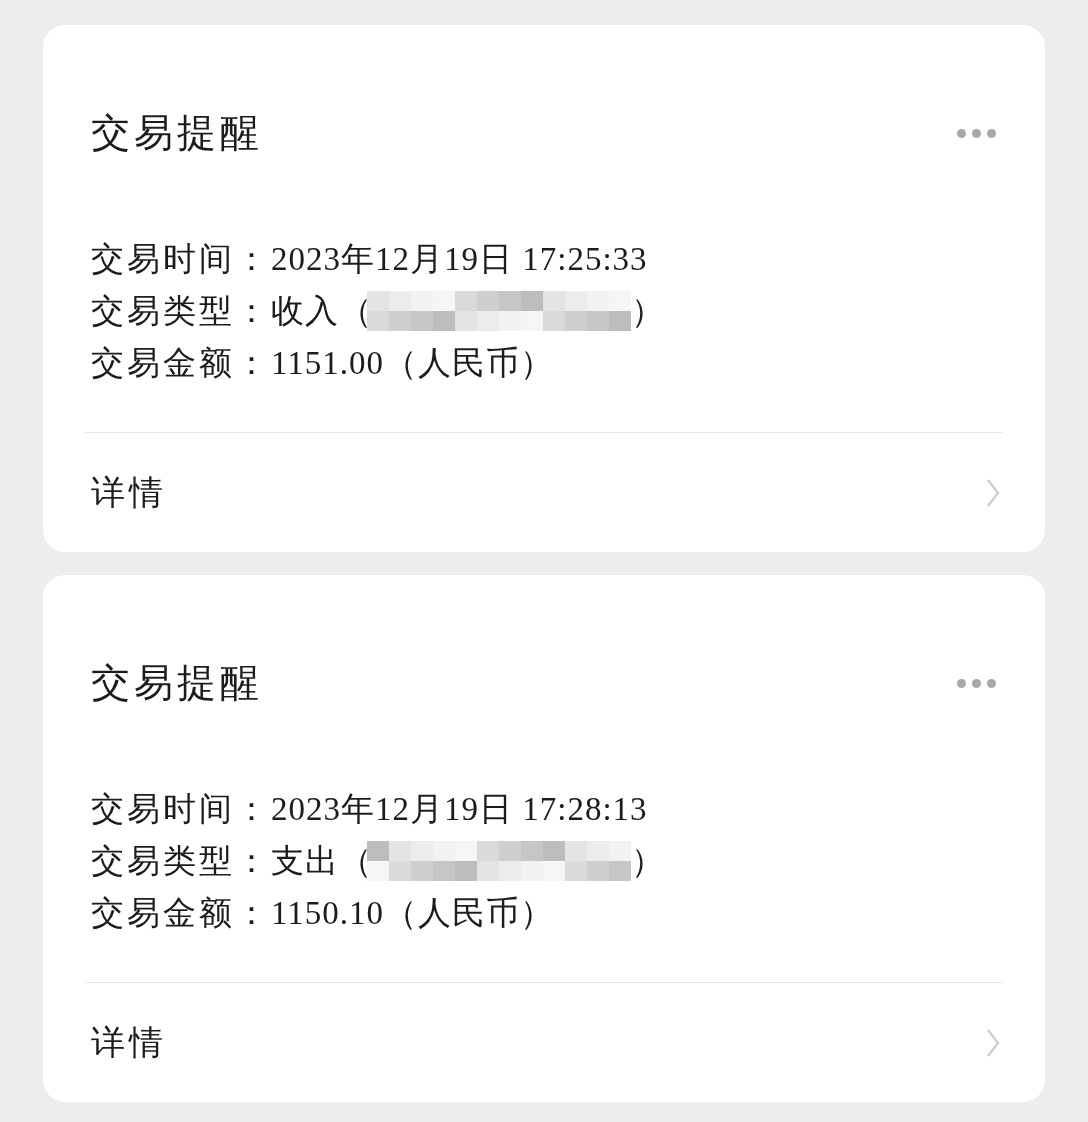 Image resolution: width=1088 pixels, height=1122 pixels. I want to click on field-value: 2023年12月19日 17:28:13, so click(459, 809).